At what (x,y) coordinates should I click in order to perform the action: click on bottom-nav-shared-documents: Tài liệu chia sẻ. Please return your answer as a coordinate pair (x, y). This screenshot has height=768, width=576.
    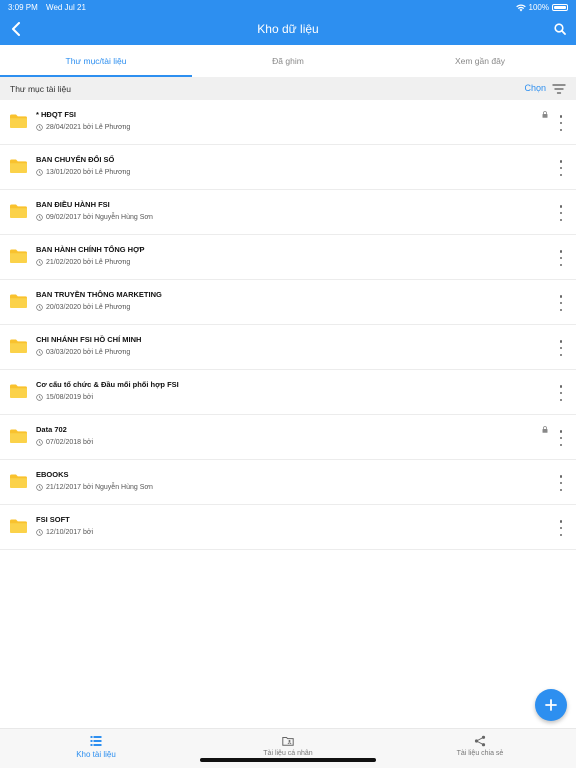
    Looking at the image, I should click on (480, 748).